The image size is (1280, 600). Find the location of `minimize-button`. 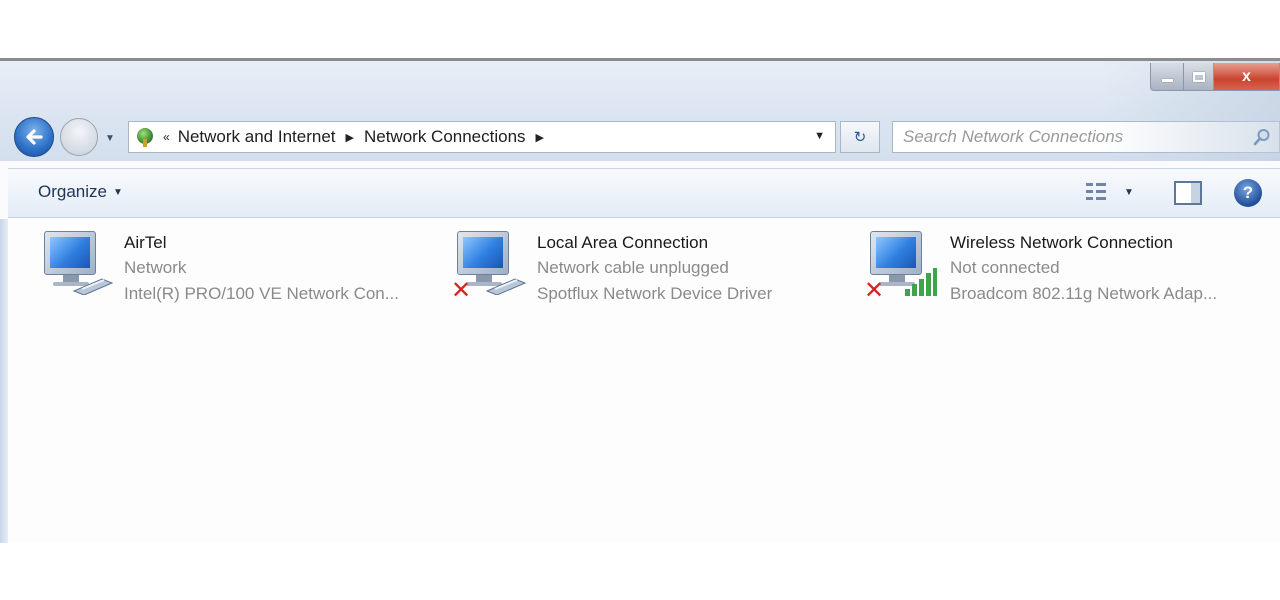

minimize-button is located at coordinates (1167, 77).